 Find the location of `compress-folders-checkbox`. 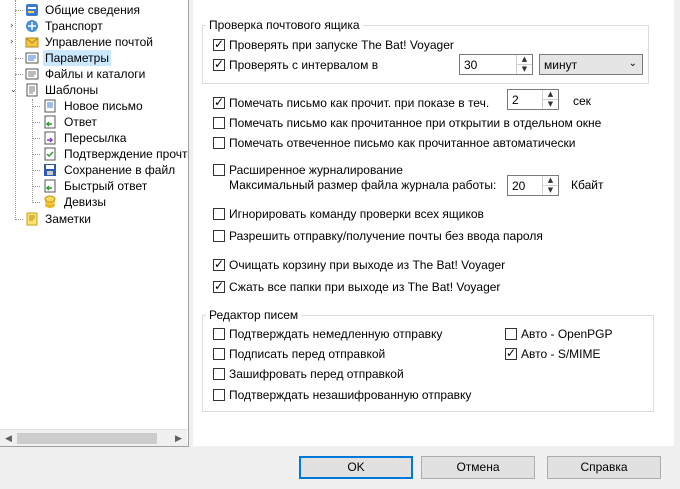

compress-folders-checkbox is located at coordinates (219, 286).